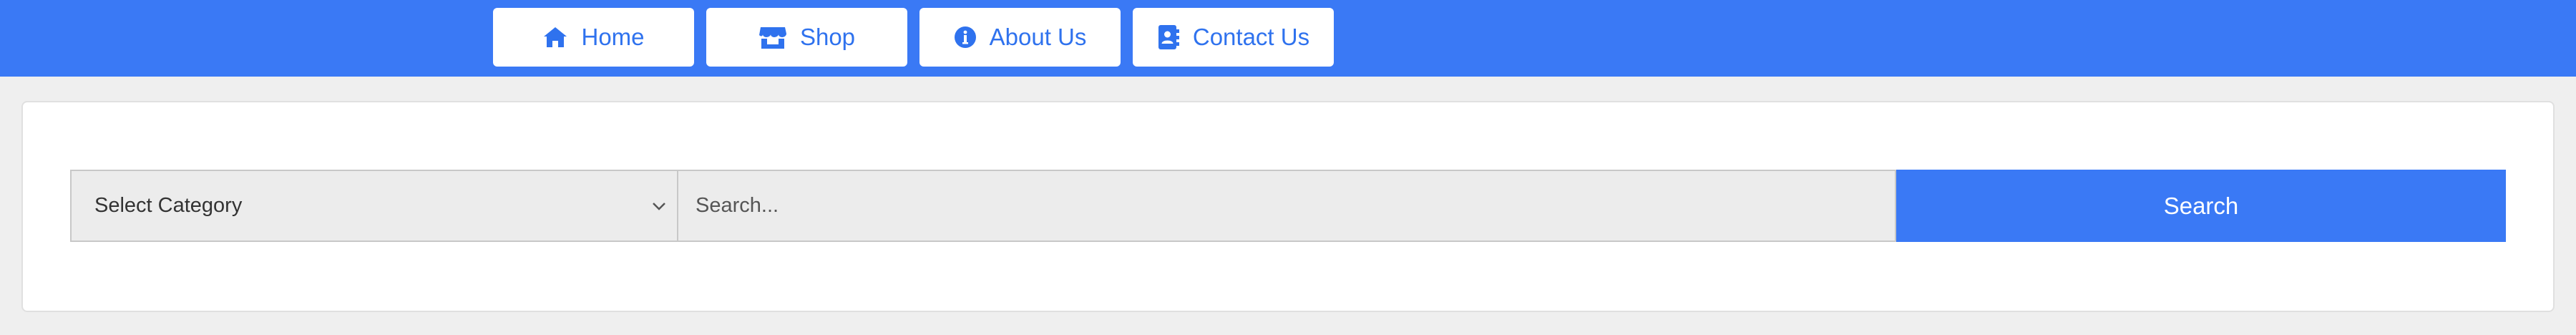  I want to click on store-icon, so click(772, 37).